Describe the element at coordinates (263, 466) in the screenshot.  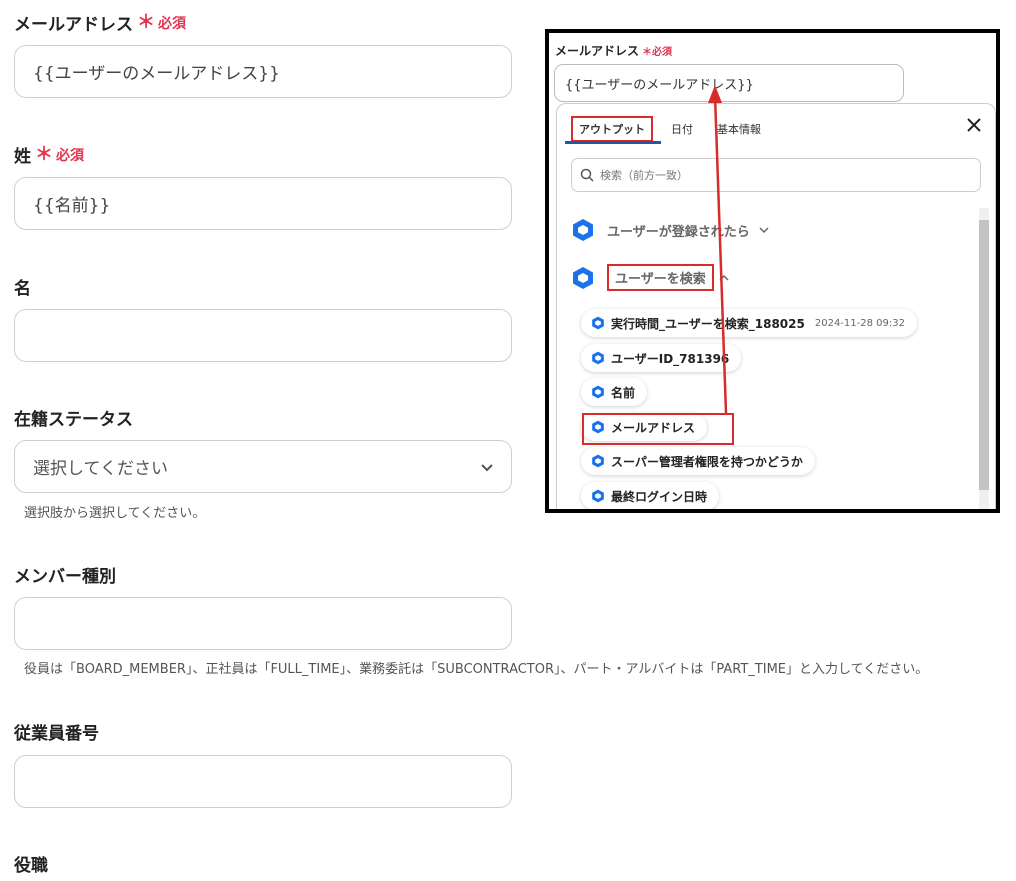
I see `status-select: 選択してください` at that location.